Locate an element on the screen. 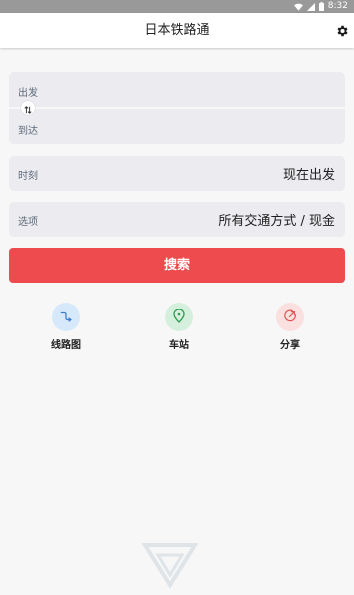 This screenshot has height=595, width=354. watermark-logo is located at coordinates (170, 566).